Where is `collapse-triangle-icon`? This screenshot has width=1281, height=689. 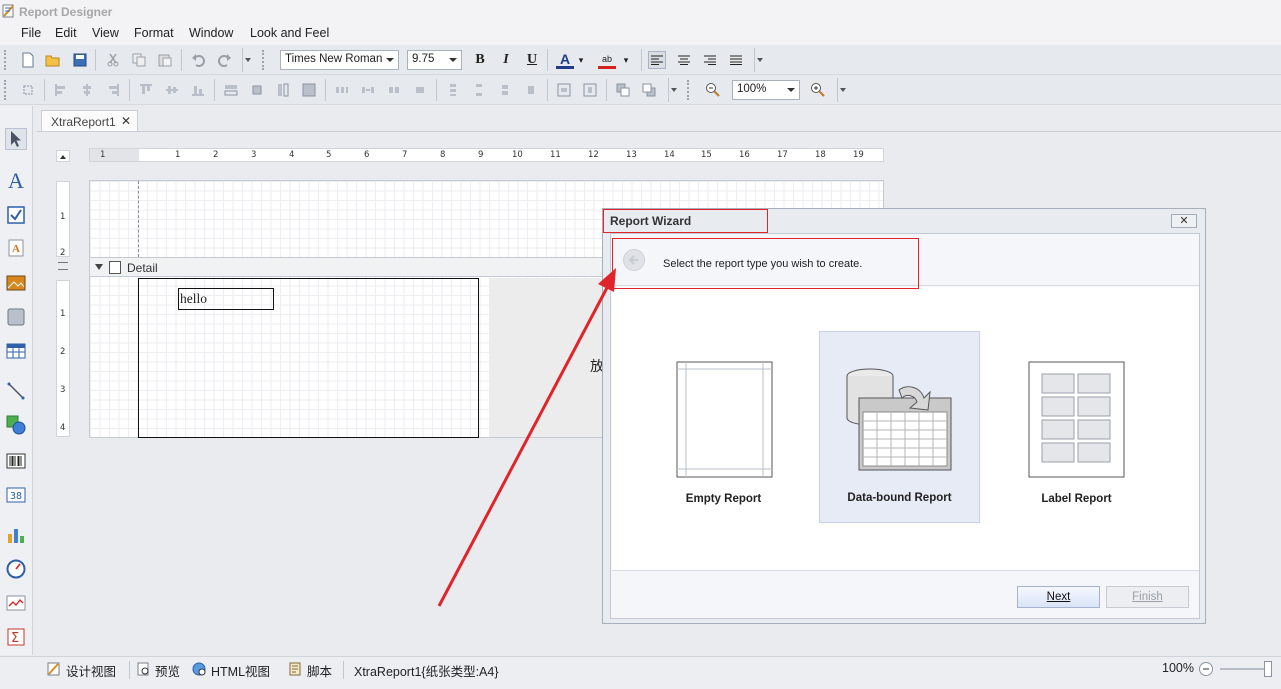
collapse-triangle-icon is located at coordinates (99, 267).